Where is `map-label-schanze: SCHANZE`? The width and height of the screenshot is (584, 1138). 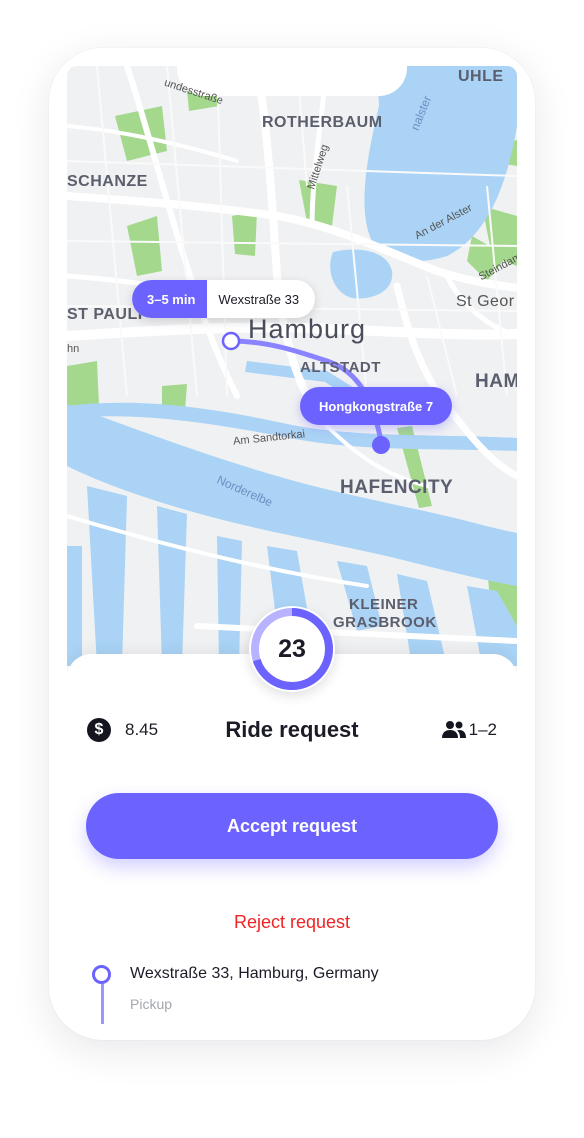 map-label-schanze: SCHANZE is located at coordinates (107, 181).